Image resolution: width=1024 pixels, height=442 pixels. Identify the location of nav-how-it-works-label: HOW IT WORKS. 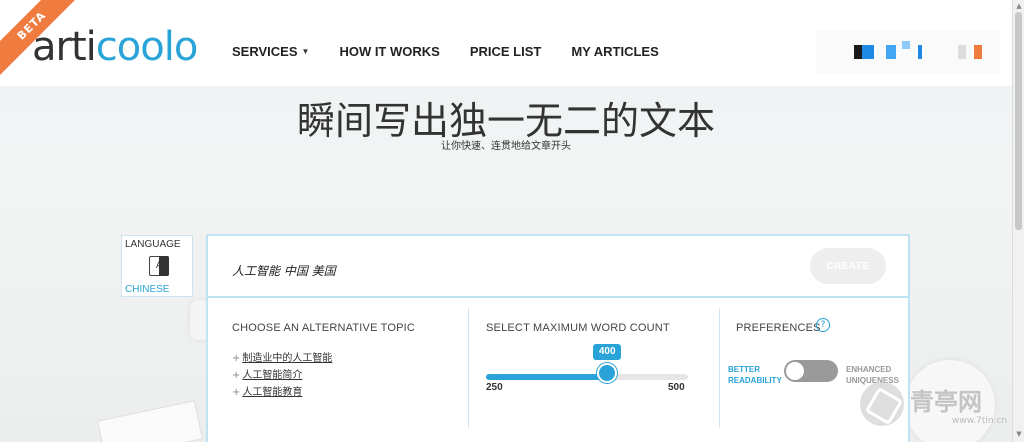
(389, 51).